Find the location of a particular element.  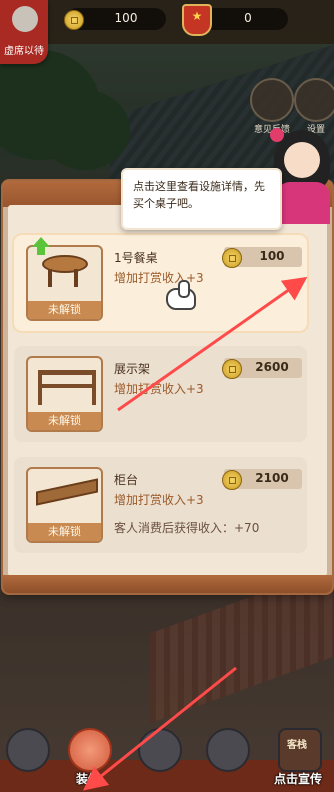

price-value: 2100 is located at coordinates (272, 478).